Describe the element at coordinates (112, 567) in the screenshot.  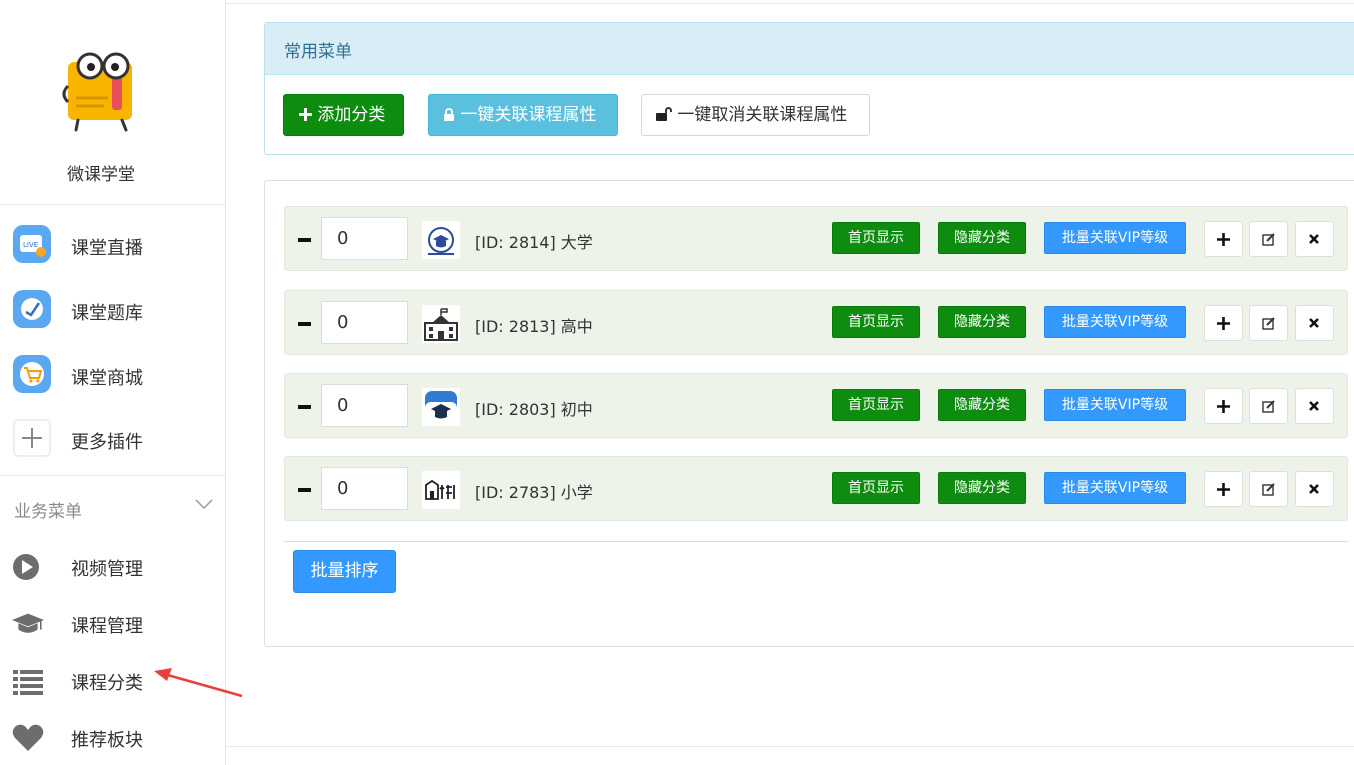
I see `sidebar-item-video: 视频管理` at that location.